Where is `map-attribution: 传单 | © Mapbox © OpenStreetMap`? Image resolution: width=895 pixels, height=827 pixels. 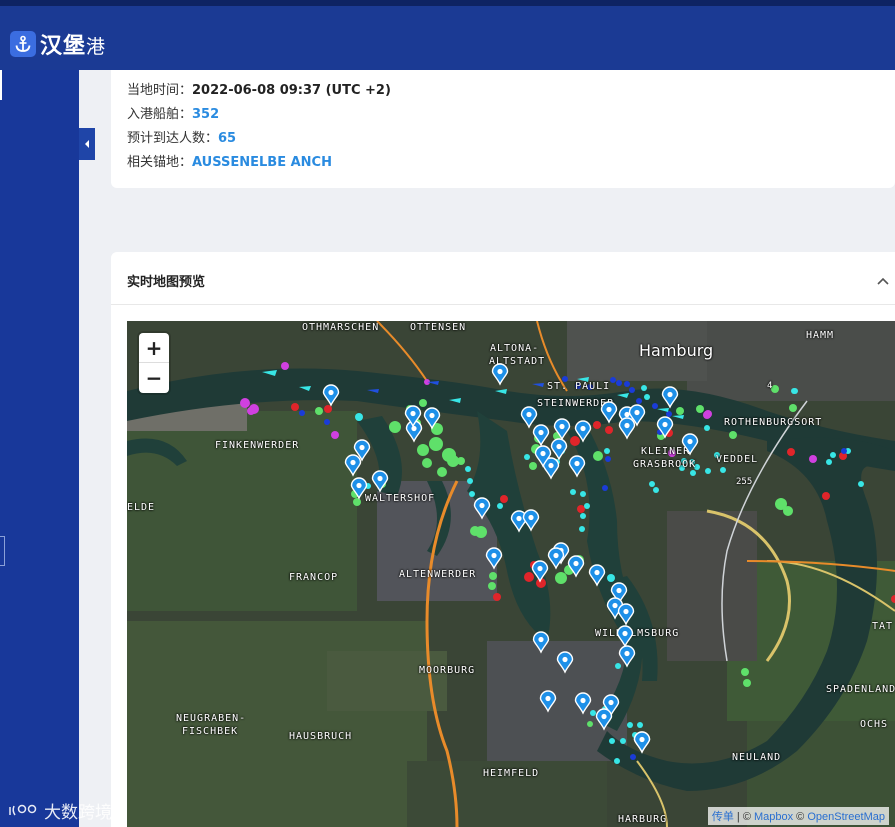 map-attribution: 传单 | © Mapbox © OpenStreetMap is located at coordinates (798, 816).